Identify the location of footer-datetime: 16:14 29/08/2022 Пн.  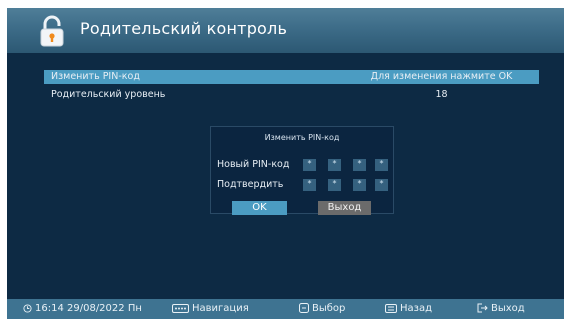
(82, 309).